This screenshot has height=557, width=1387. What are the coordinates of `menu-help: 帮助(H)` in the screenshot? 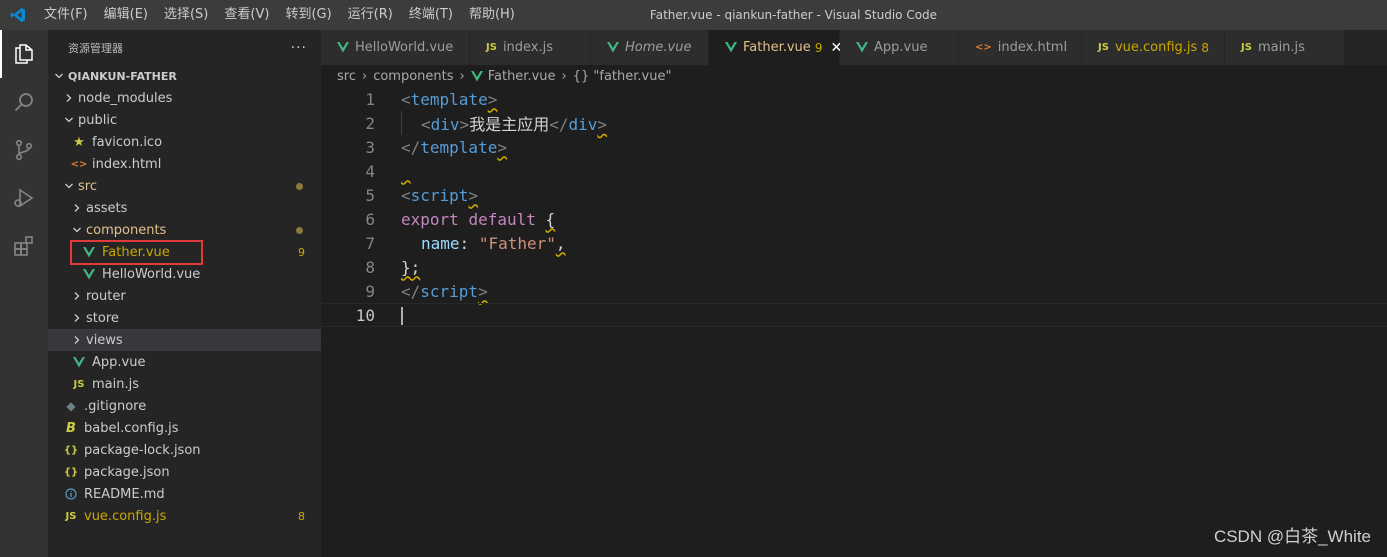 It's located at (492, 15).